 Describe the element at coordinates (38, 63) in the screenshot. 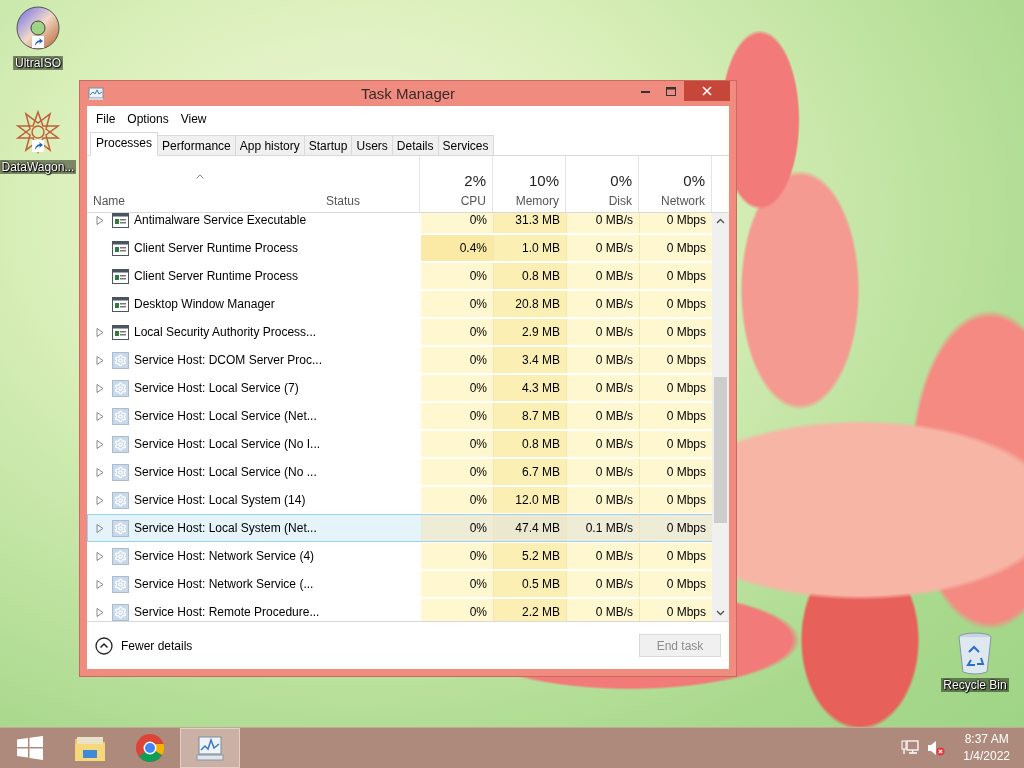

I see `desktop-icon-label: UltraISO` at that location.